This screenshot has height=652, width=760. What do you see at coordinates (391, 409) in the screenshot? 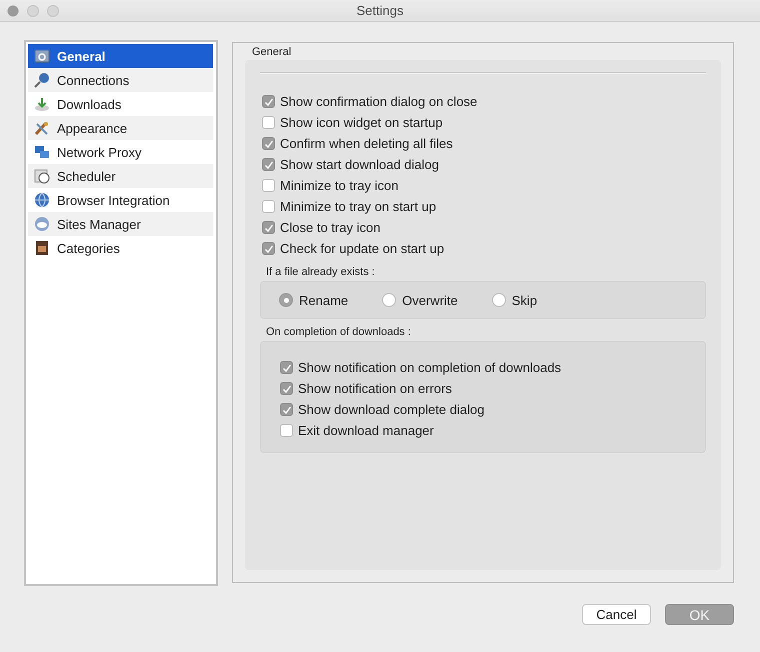
I see `checkbox-label: Show download complete dialog` at bounding box center [391, 409].